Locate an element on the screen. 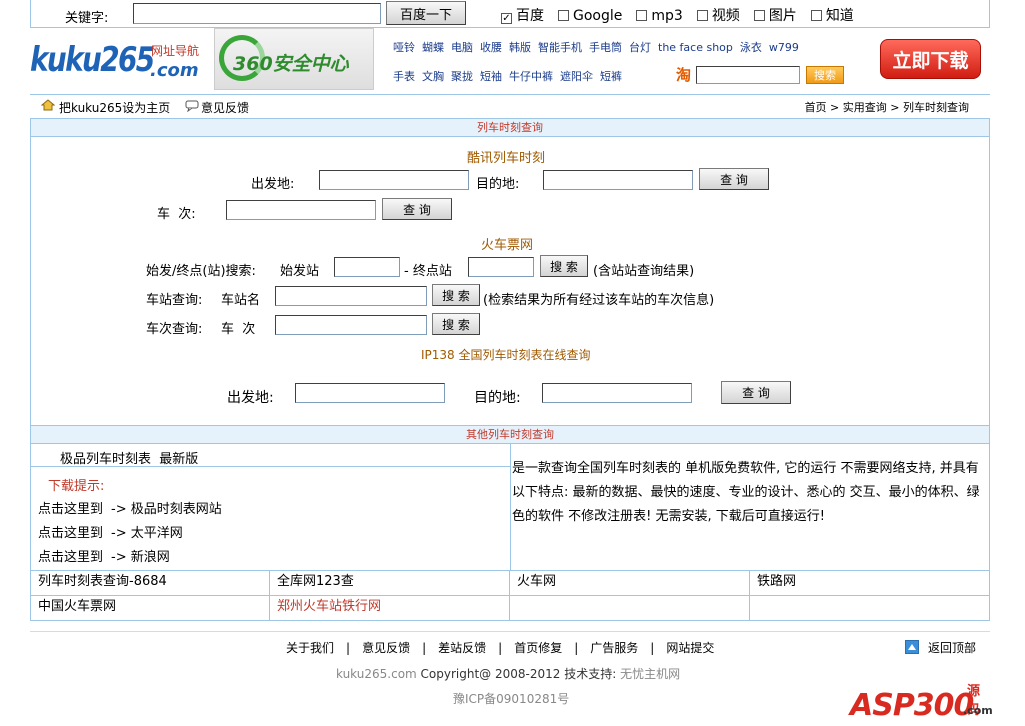 The image size is (1025, 726). table-cell-link: 中国火车票网 is located at coordinates (150, 608).